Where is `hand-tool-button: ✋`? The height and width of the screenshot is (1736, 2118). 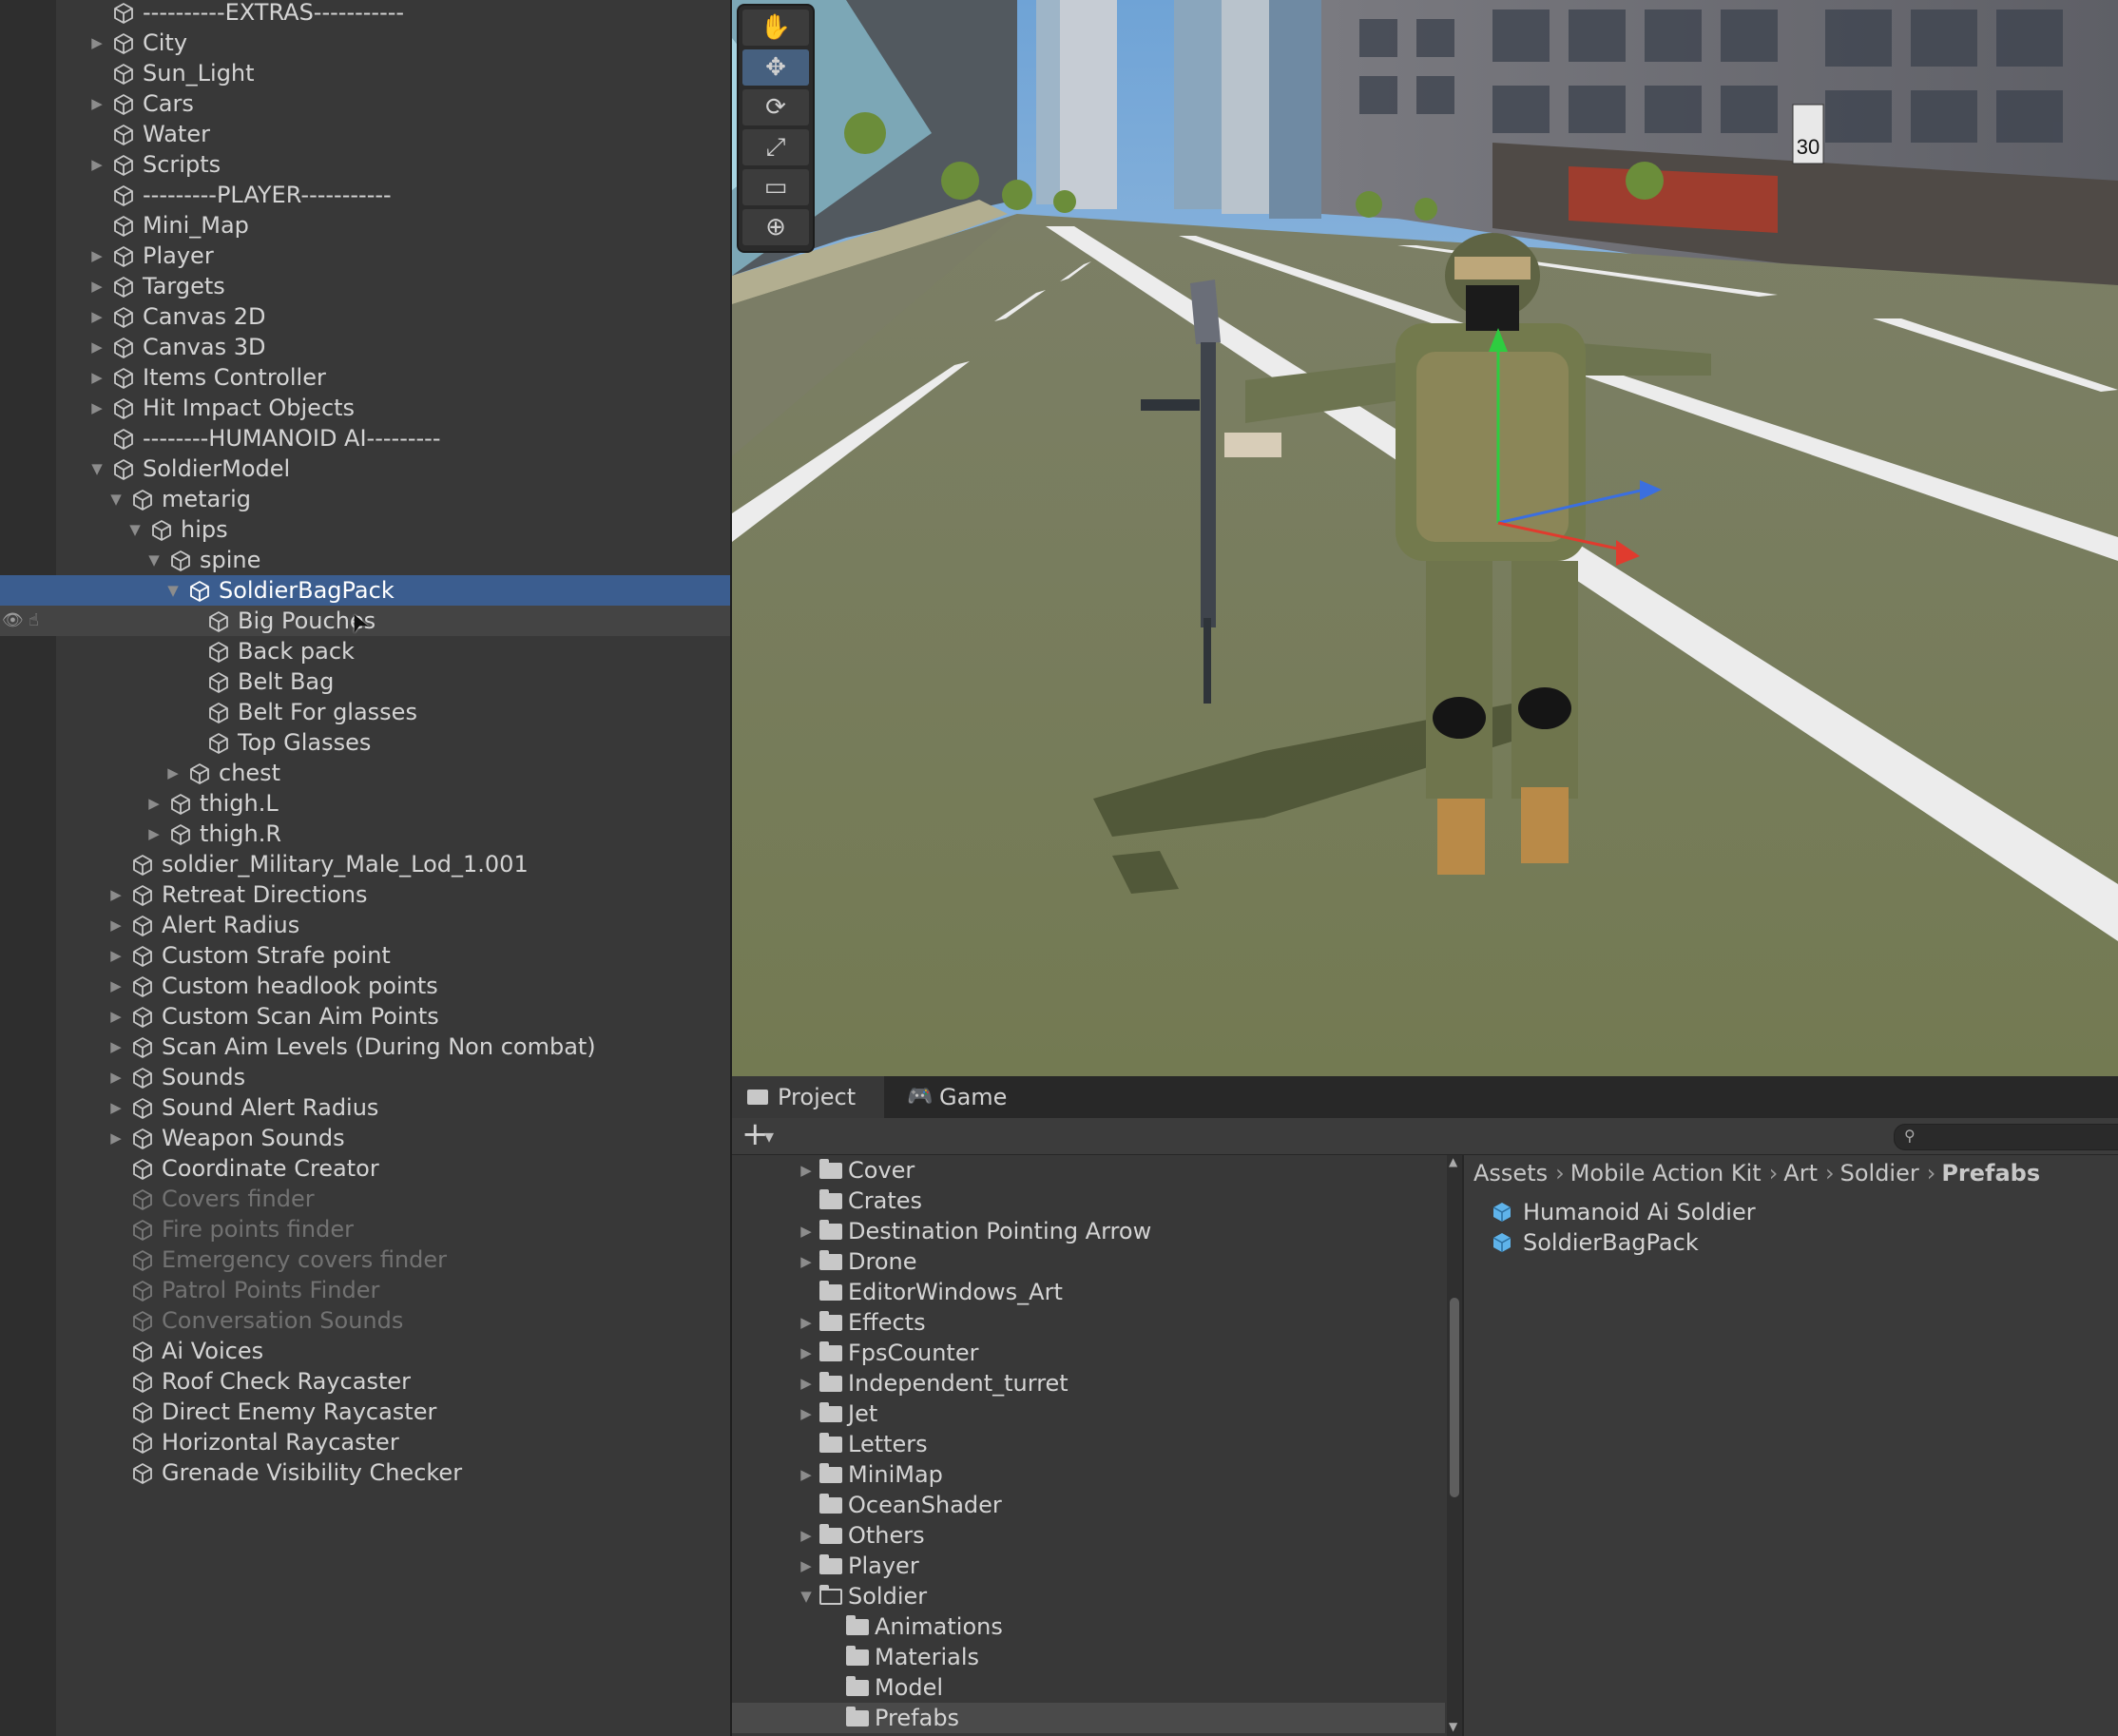 hand-tool-button: ✋ is located at coordinates (775, 28).